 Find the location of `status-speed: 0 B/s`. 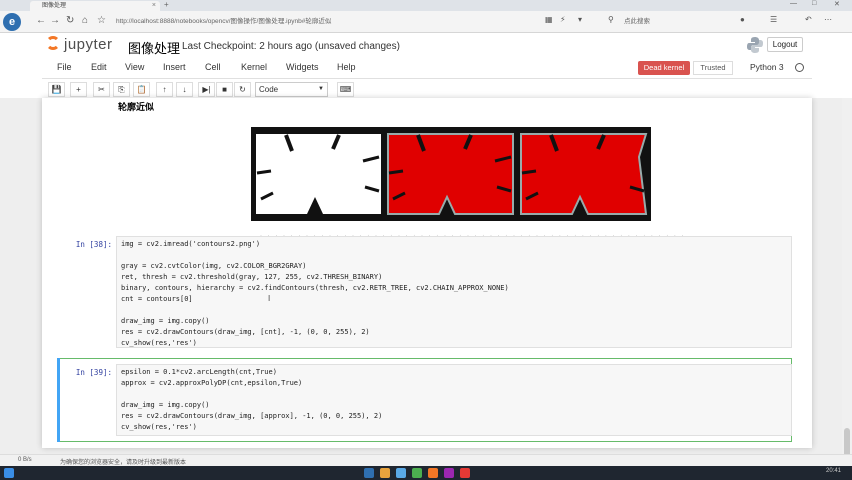

status-speed: 0 B/s is located at coordinates (25, 460).